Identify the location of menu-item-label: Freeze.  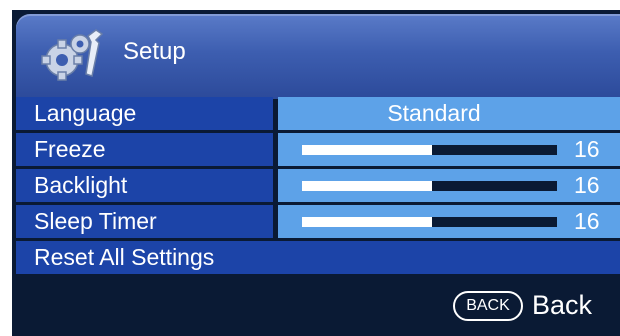
(144, 149).